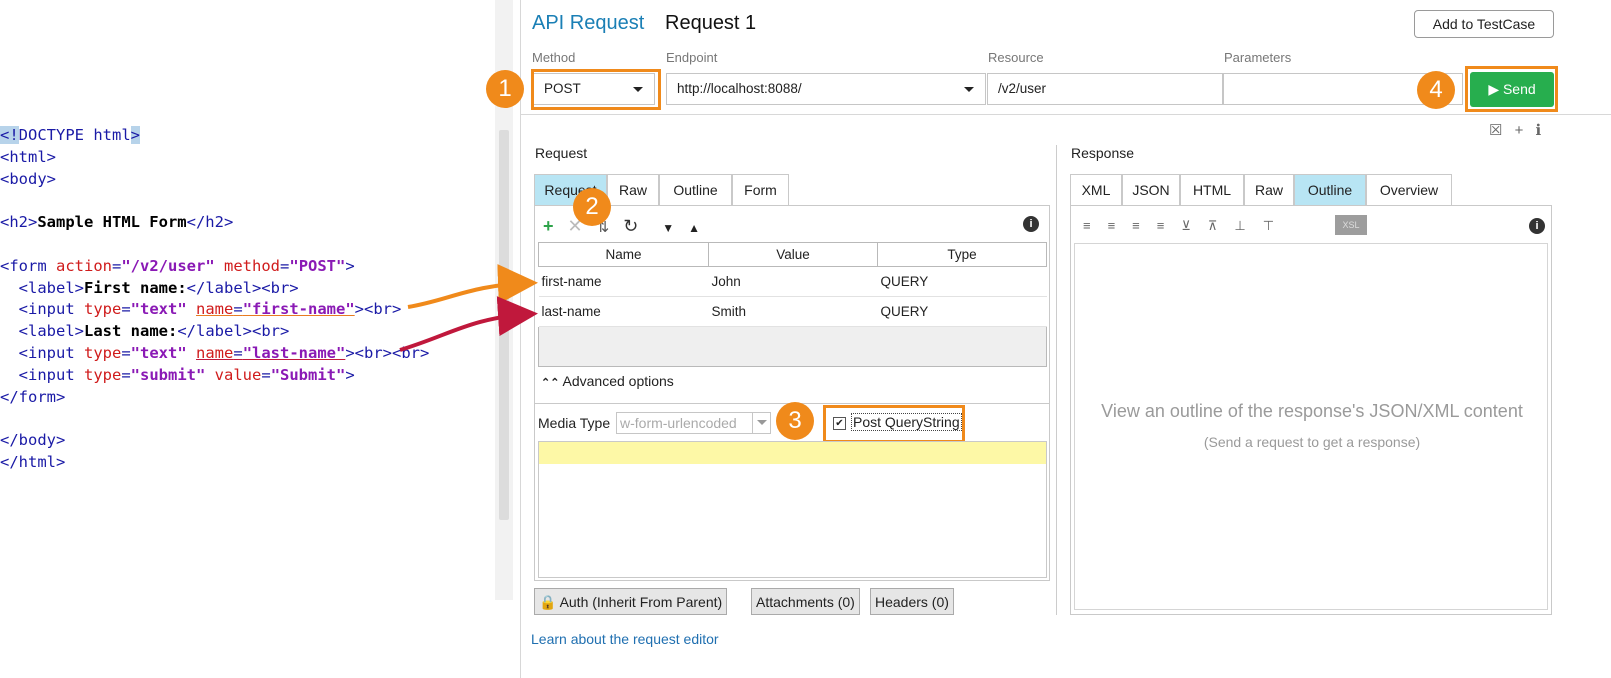 The width and height of the screenshot is (1611, 678). I want to click on annotation-arrows, so click(468, 308).